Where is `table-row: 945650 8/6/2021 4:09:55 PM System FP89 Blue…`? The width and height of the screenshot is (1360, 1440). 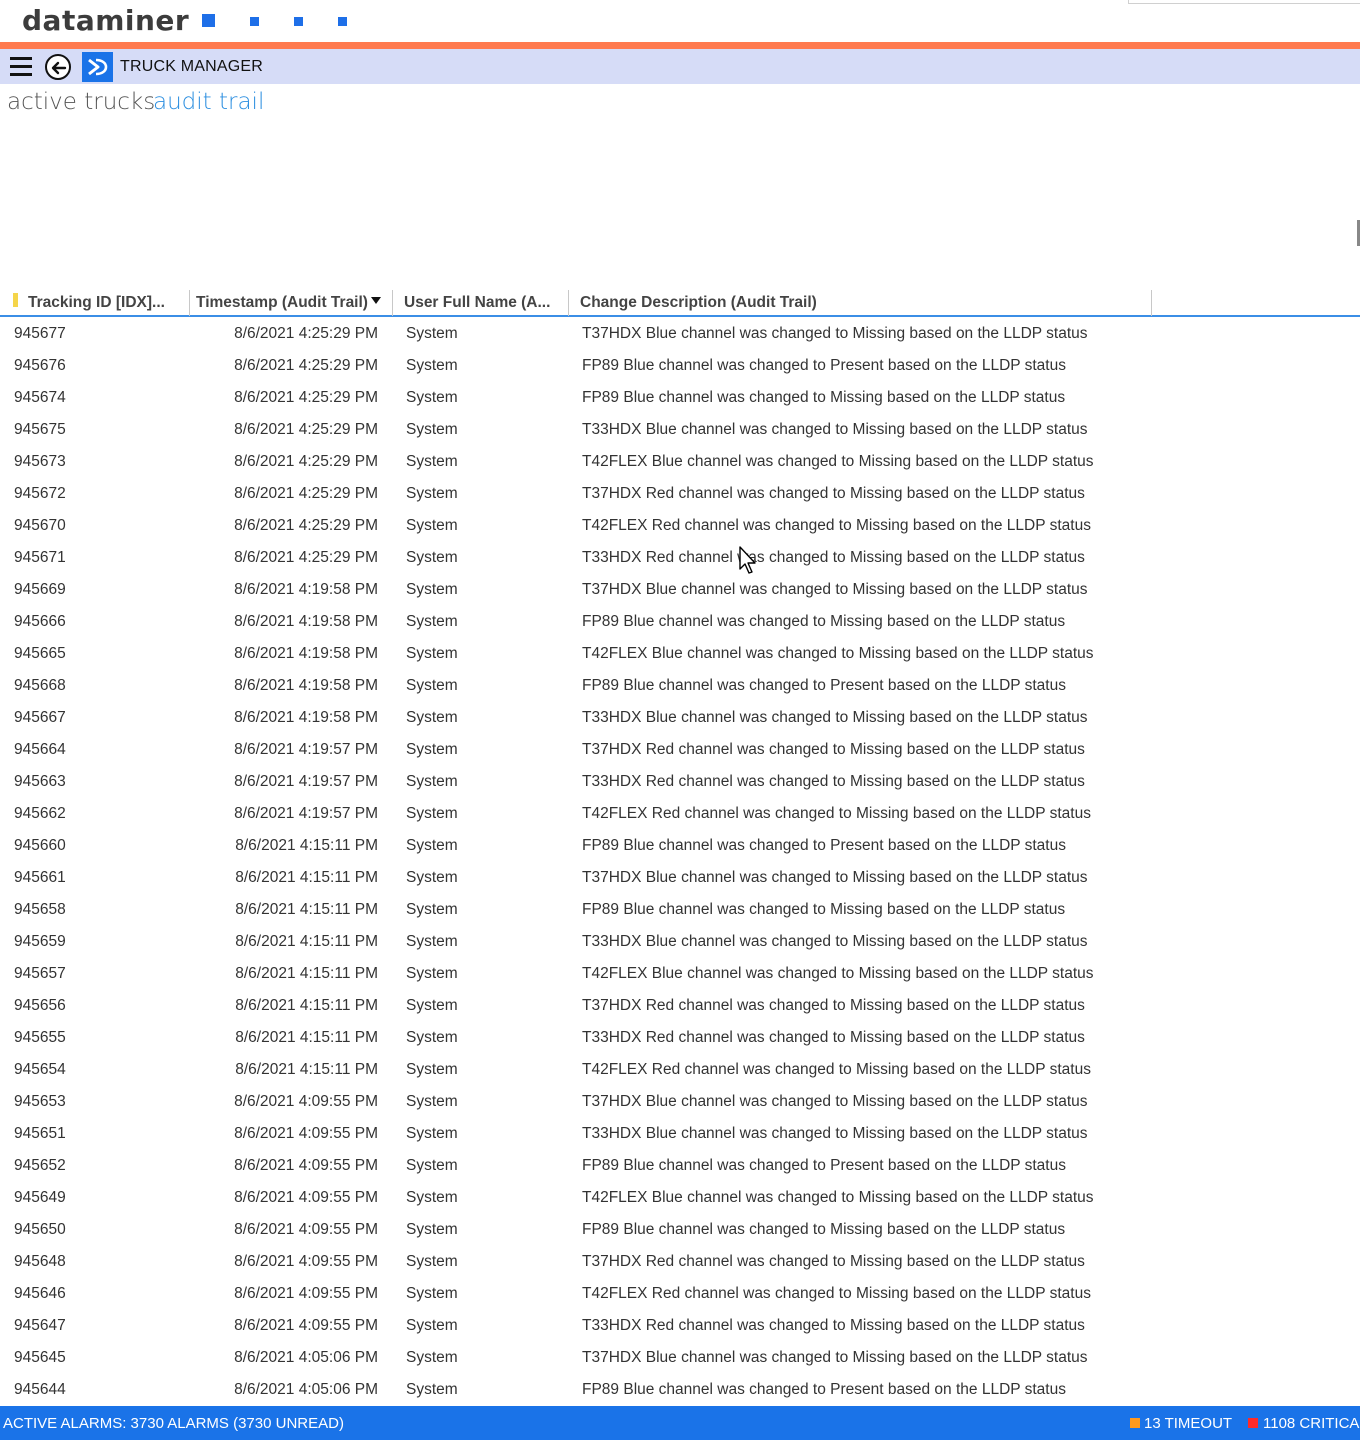
table-row: 945650 8/6/2021 4:09:55 PM System FP89 Blue… is located at coordinates (680, 1231).